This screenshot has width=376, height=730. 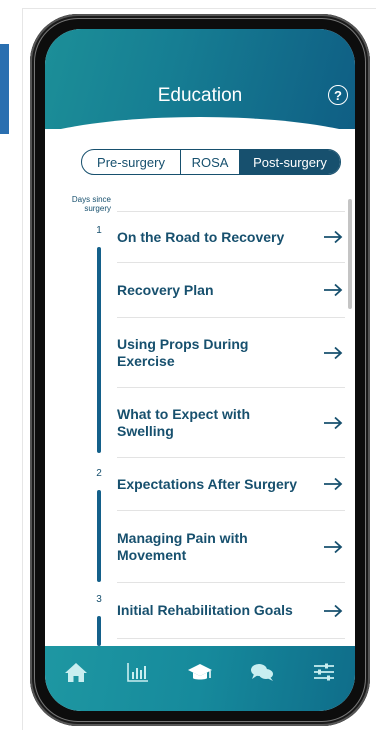 What do you see at coordinates (138, 672) in the screenshot?
I see `chart-icon` at bounding box center [138, 672].